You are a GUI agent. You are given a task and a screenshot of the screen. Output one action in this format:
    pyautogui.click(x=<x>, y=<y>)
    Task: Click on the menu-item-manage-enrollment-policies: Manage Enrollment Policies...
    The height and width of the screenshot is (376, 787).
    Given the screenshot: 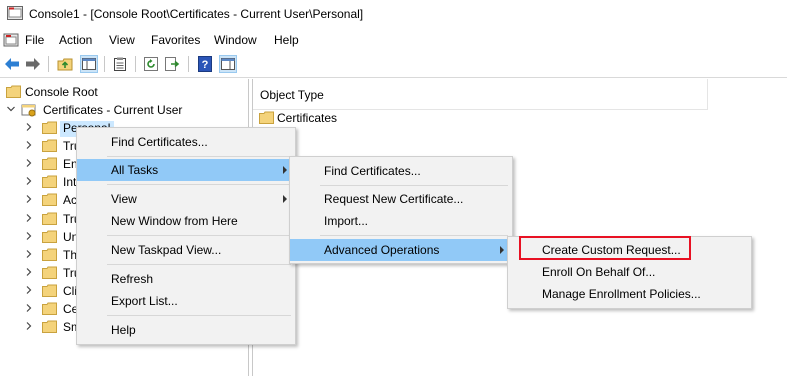 What is the action you would take?
    pyautogui.click(x=629, y=294)
    